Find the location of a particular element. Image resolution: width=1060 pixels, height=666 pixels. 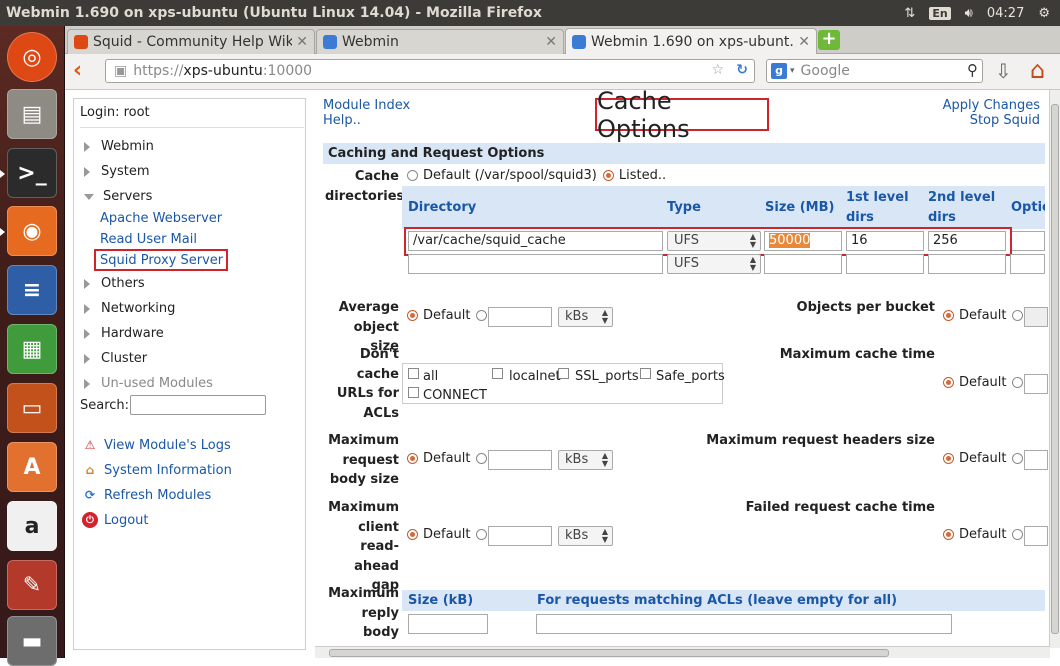

chevron-down-icon: ▾ is located at coordinates (792, 71).